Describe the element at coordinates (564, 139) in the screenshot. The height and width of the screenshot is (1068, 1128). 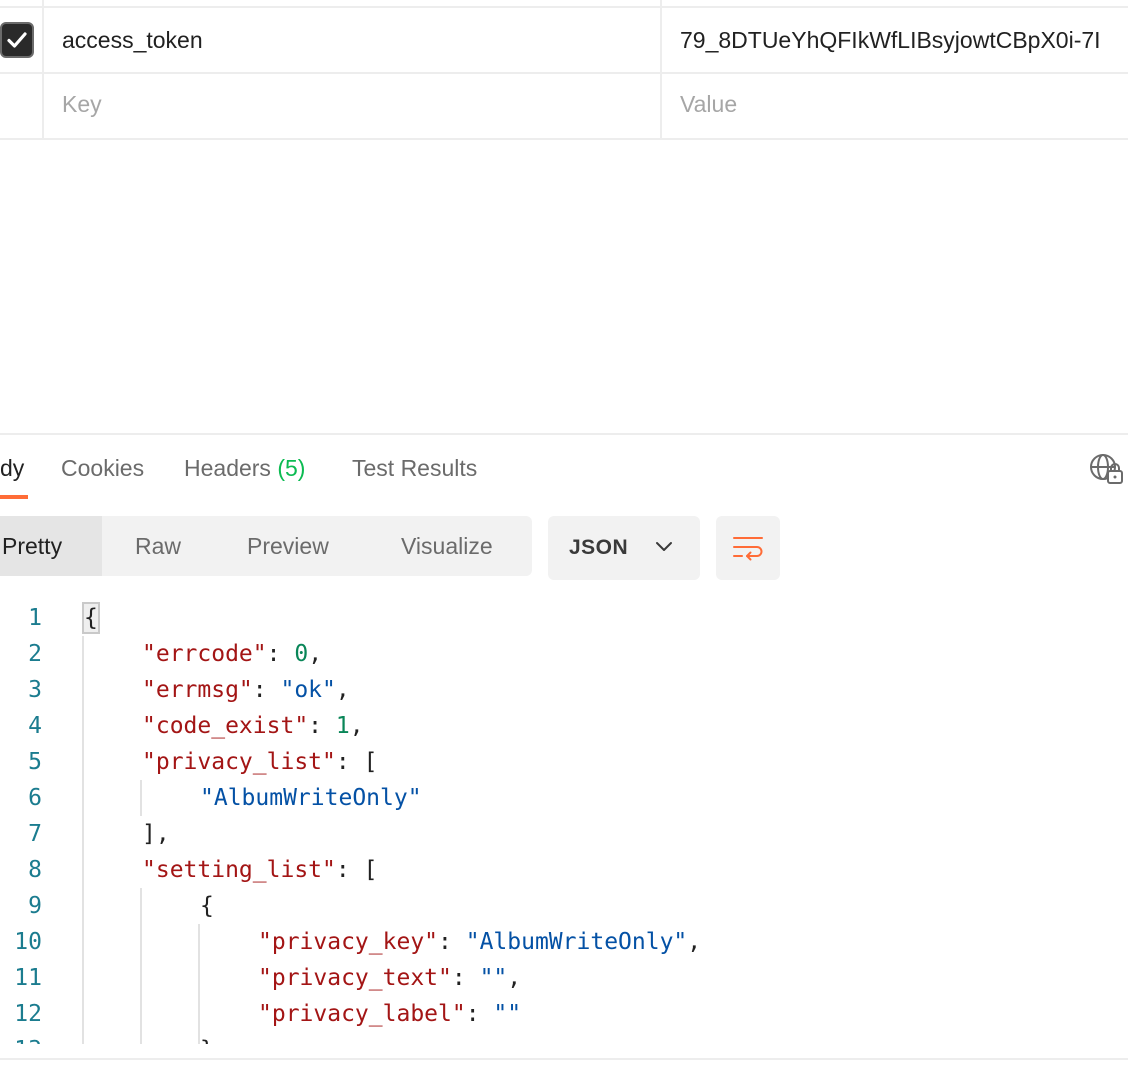
I see `table-divider` at that location.